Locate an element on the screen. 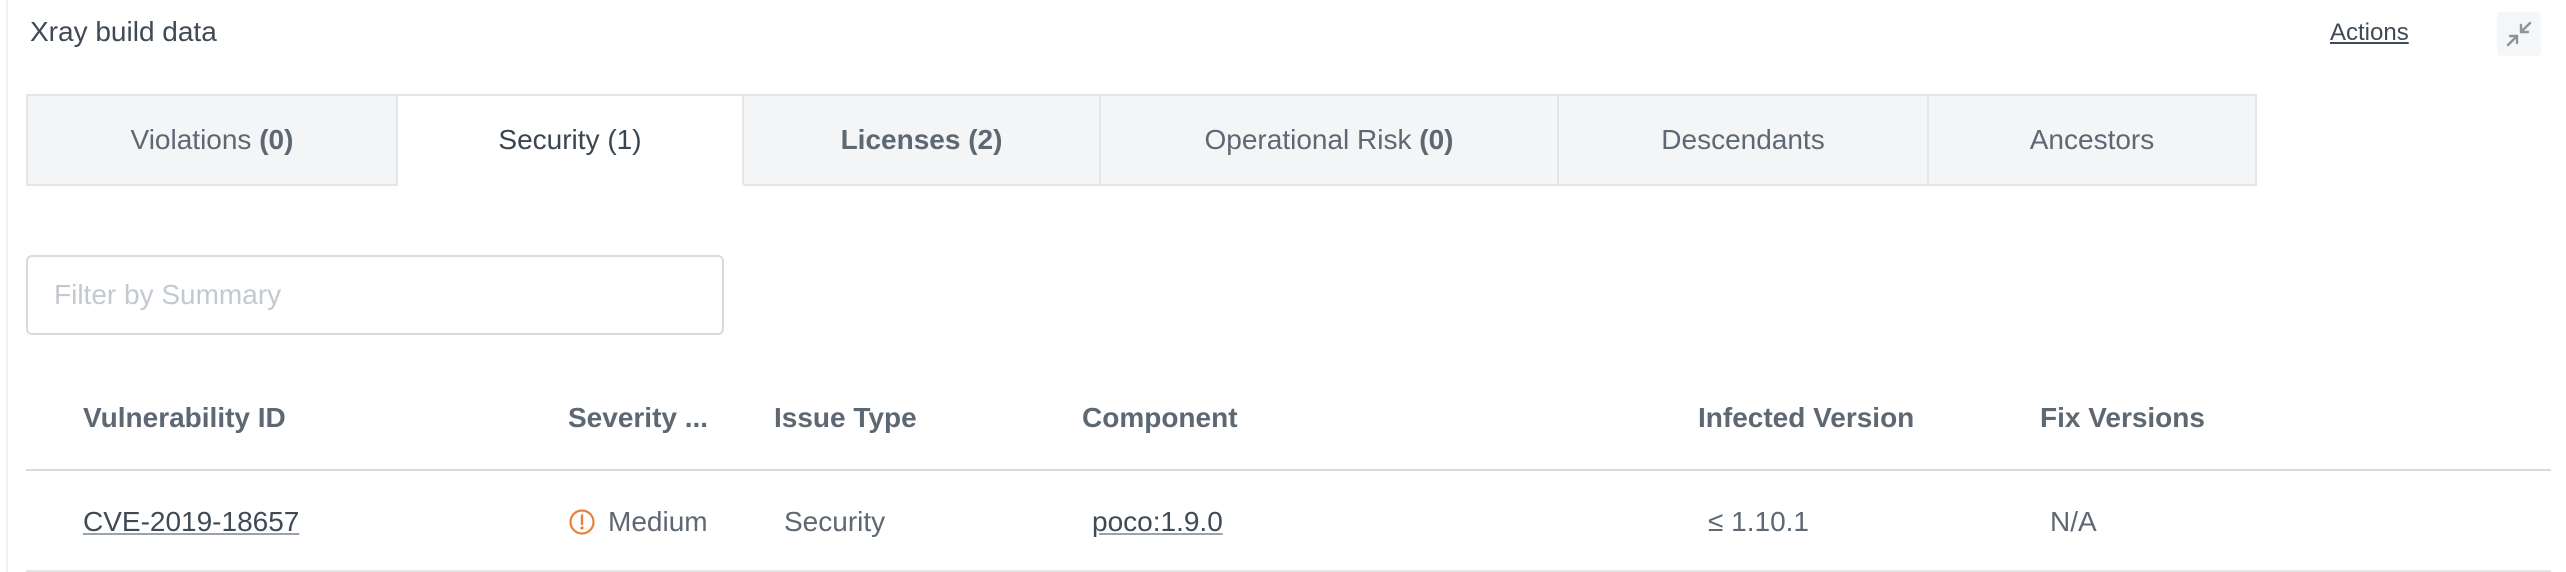  panel-left-border is located at coordinates (7, 286).